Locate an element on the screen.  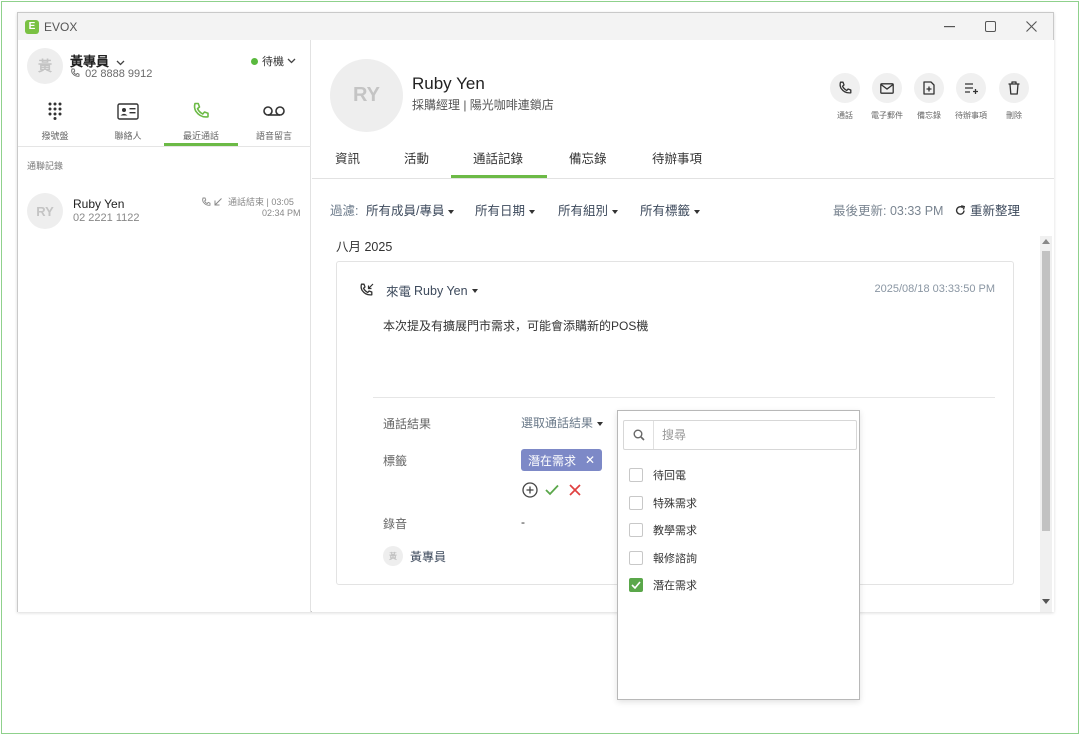
app-logo-icon: E is located at coordinates (32, 26).